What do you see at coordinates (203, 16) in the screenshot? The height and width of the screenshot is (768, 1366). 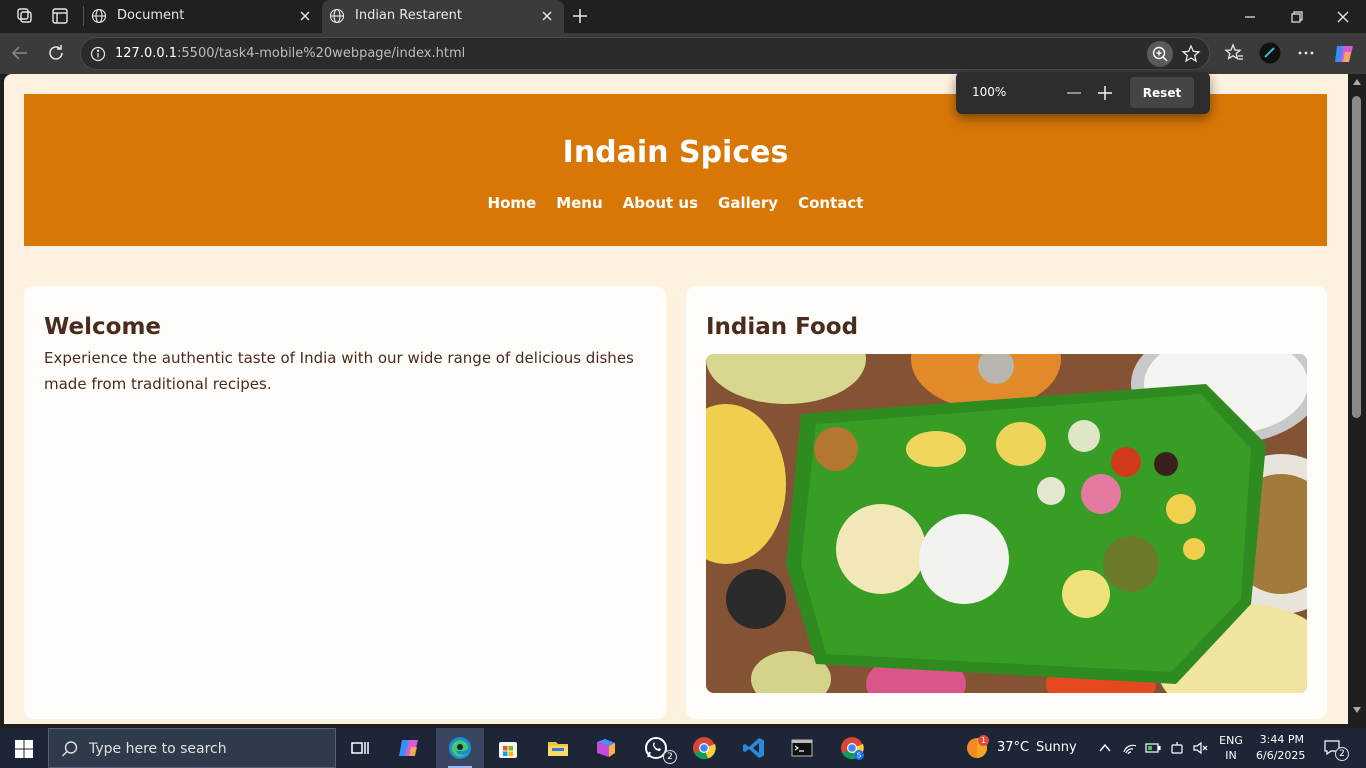 I see `tab-document: Document` at bounding box center [203, 16].